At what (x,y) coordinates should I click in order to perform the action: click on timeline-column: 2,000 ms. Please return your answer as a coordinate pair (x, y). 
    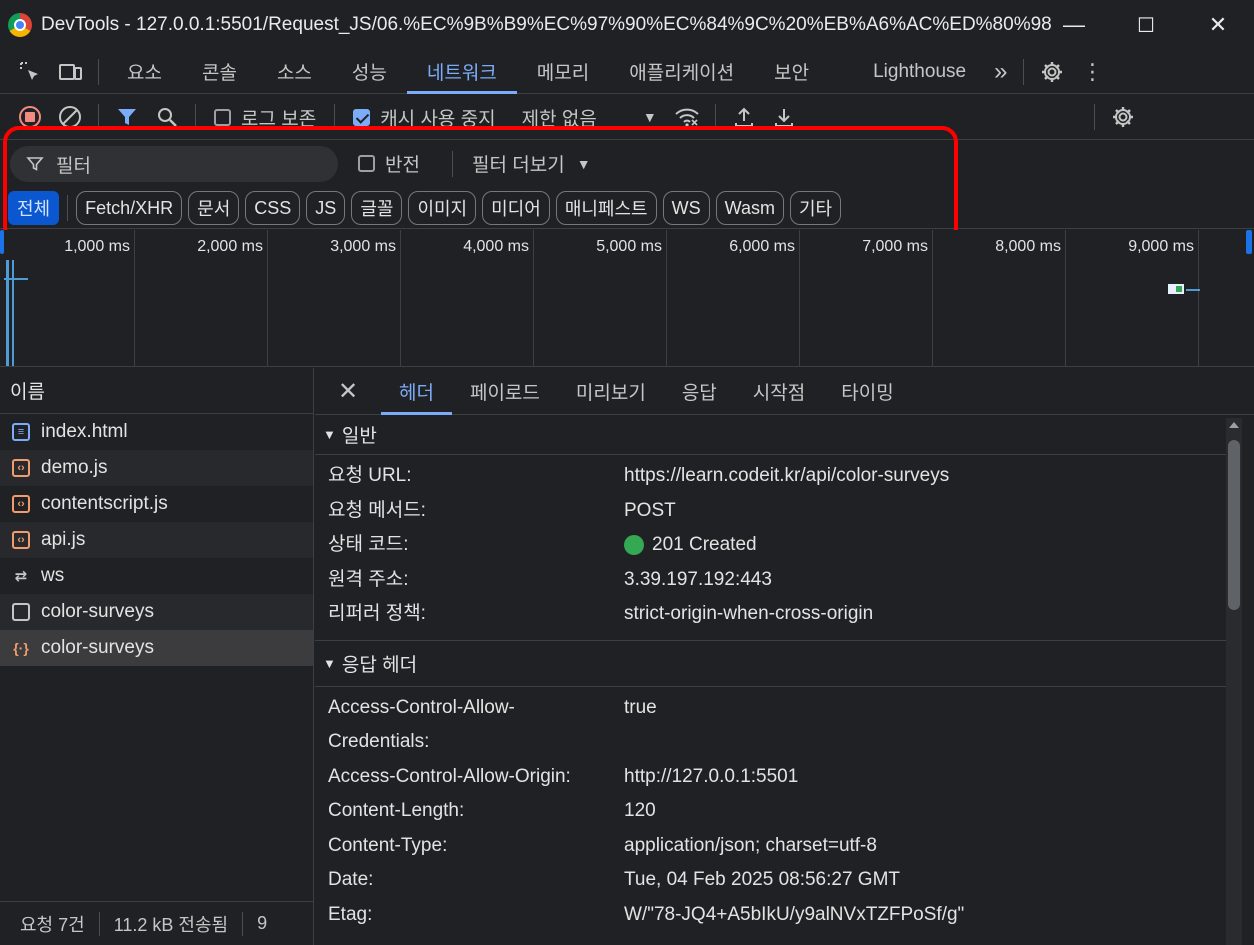
    Looking at the image, I should click on (201, 298).